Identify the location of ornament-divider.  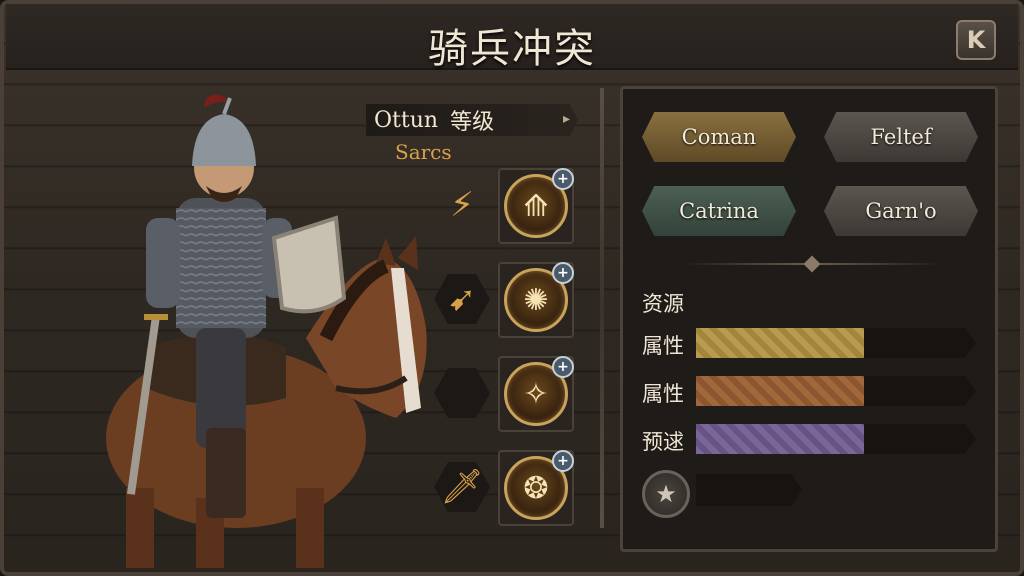
(812, 264).